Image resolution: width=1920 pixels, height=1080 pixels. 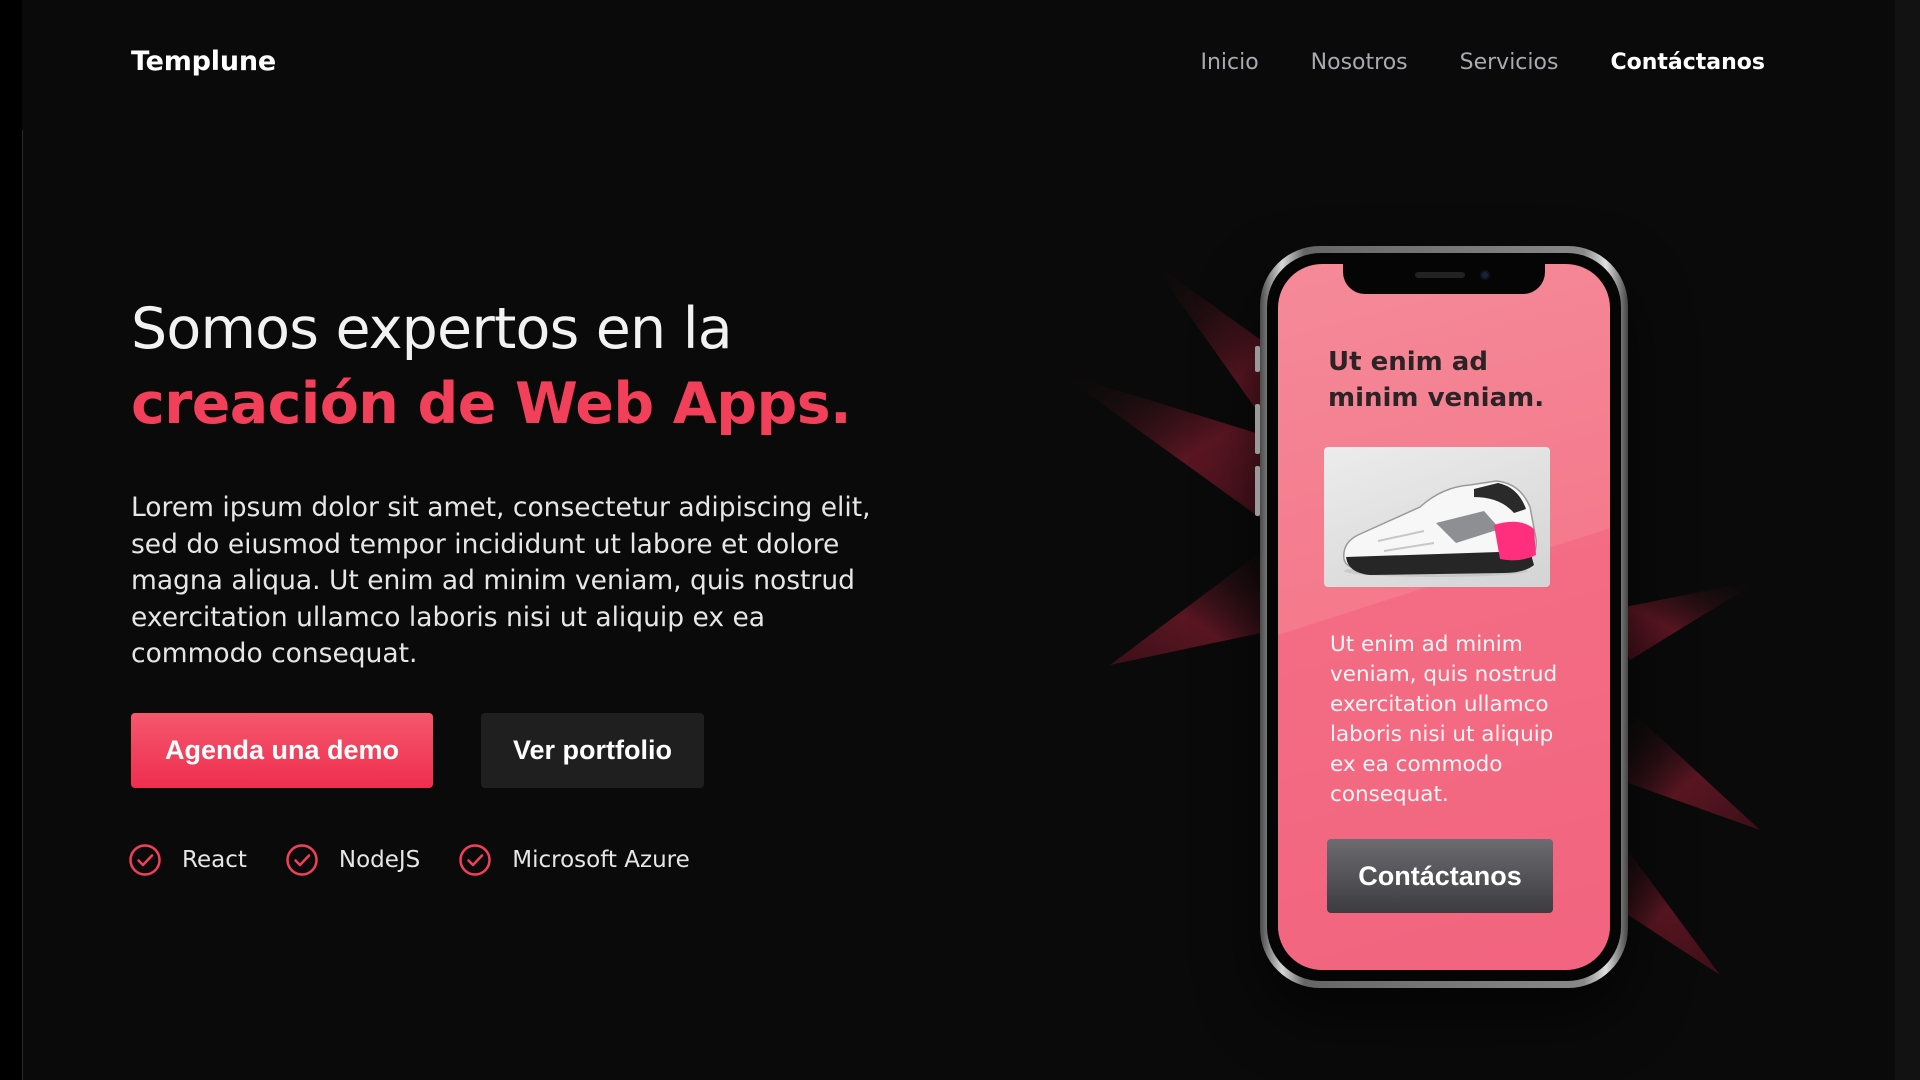 I want to click on tech-item-react: React, so click(x=187, y=860).